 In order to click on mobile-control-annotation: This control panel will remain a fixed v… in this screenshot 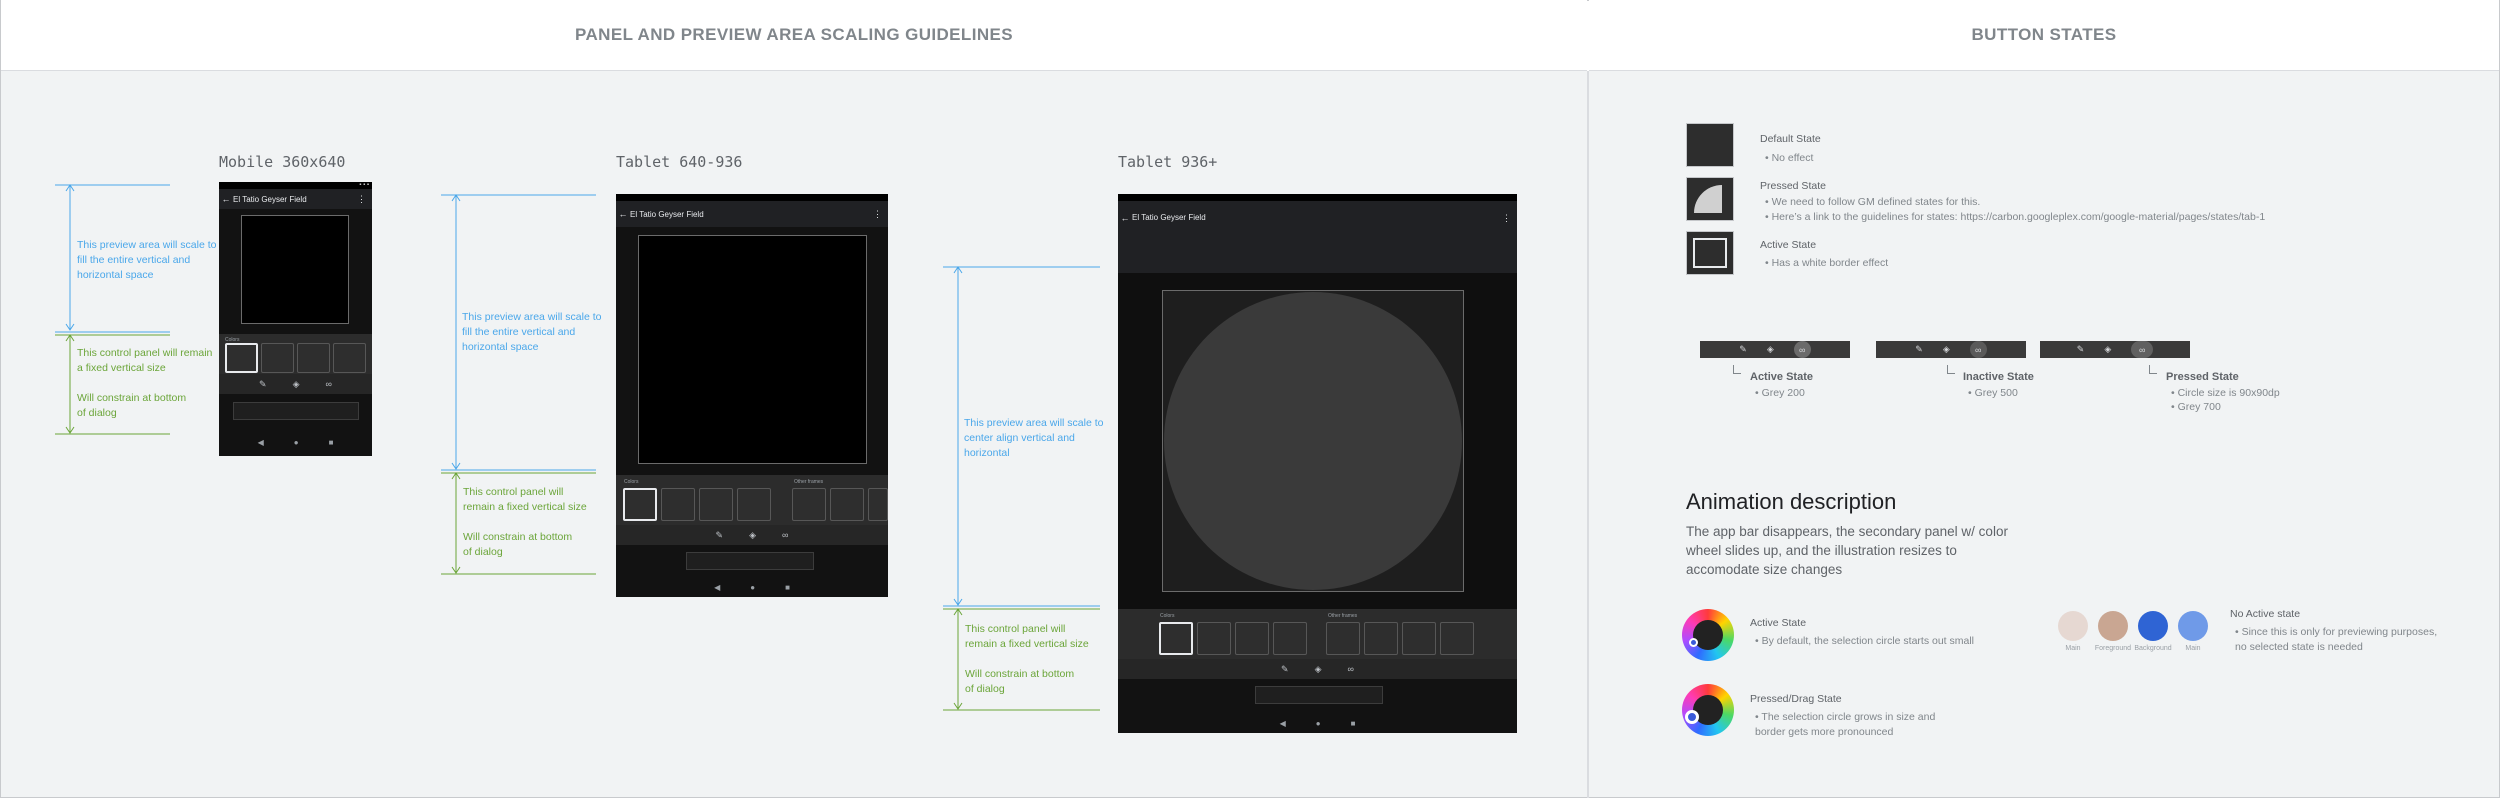, I will do `click(145, 360)`.